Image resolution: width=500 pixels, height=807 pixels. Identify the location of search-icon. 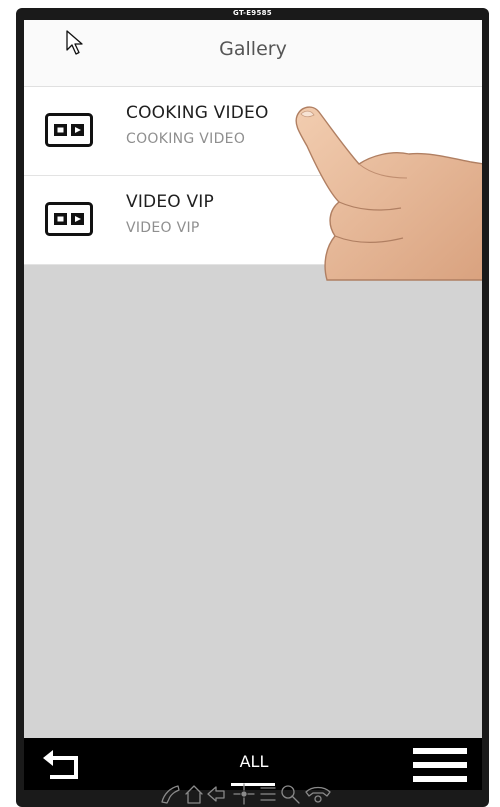
(290, 794).